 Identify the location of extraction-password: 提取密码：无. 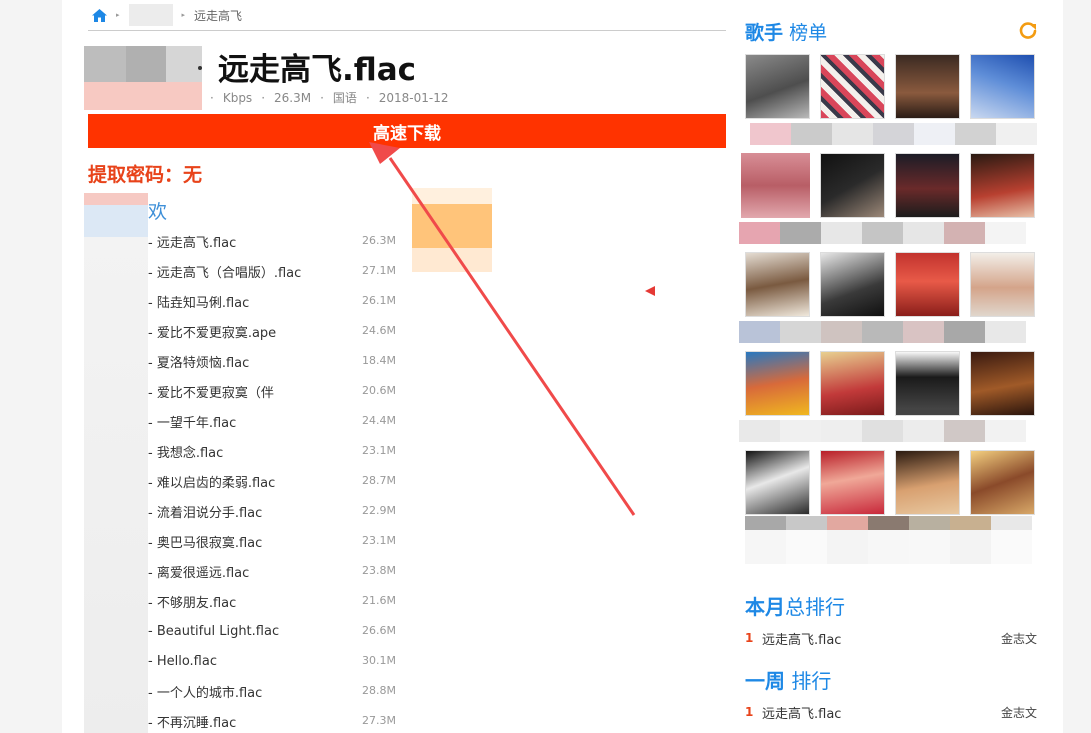
(145, 175).